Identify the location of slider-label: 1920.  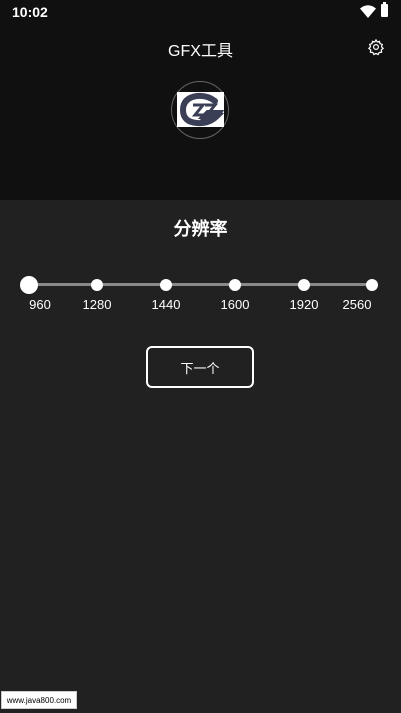
(304, 304).